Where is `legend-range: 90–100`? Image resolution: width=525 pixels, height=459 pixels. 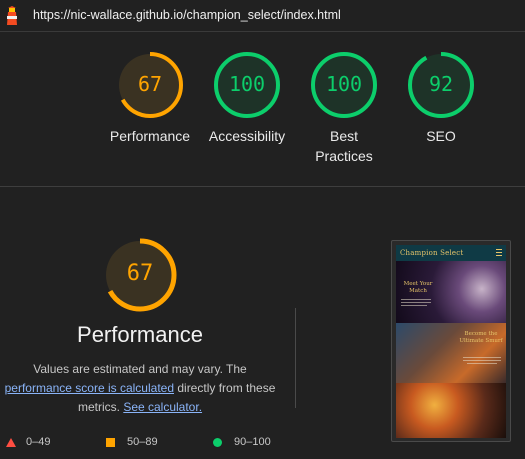
legend-range: 90–100 is located at coordinates (252, 442).